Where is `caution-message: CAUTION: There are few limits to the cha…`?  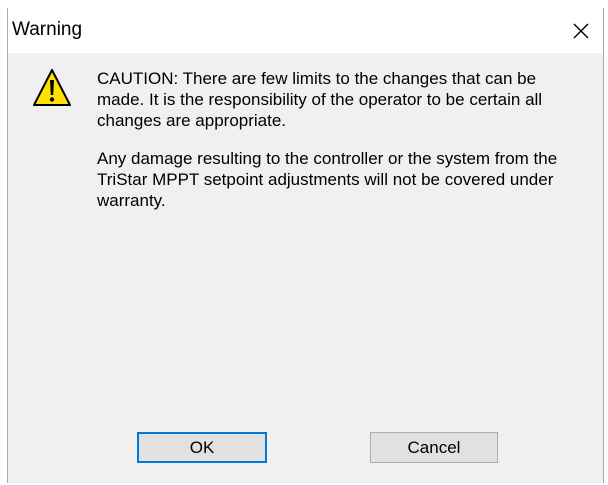 caution-message: CAUTION: There are few limits to the cha… is located at coordinates (320, 99).